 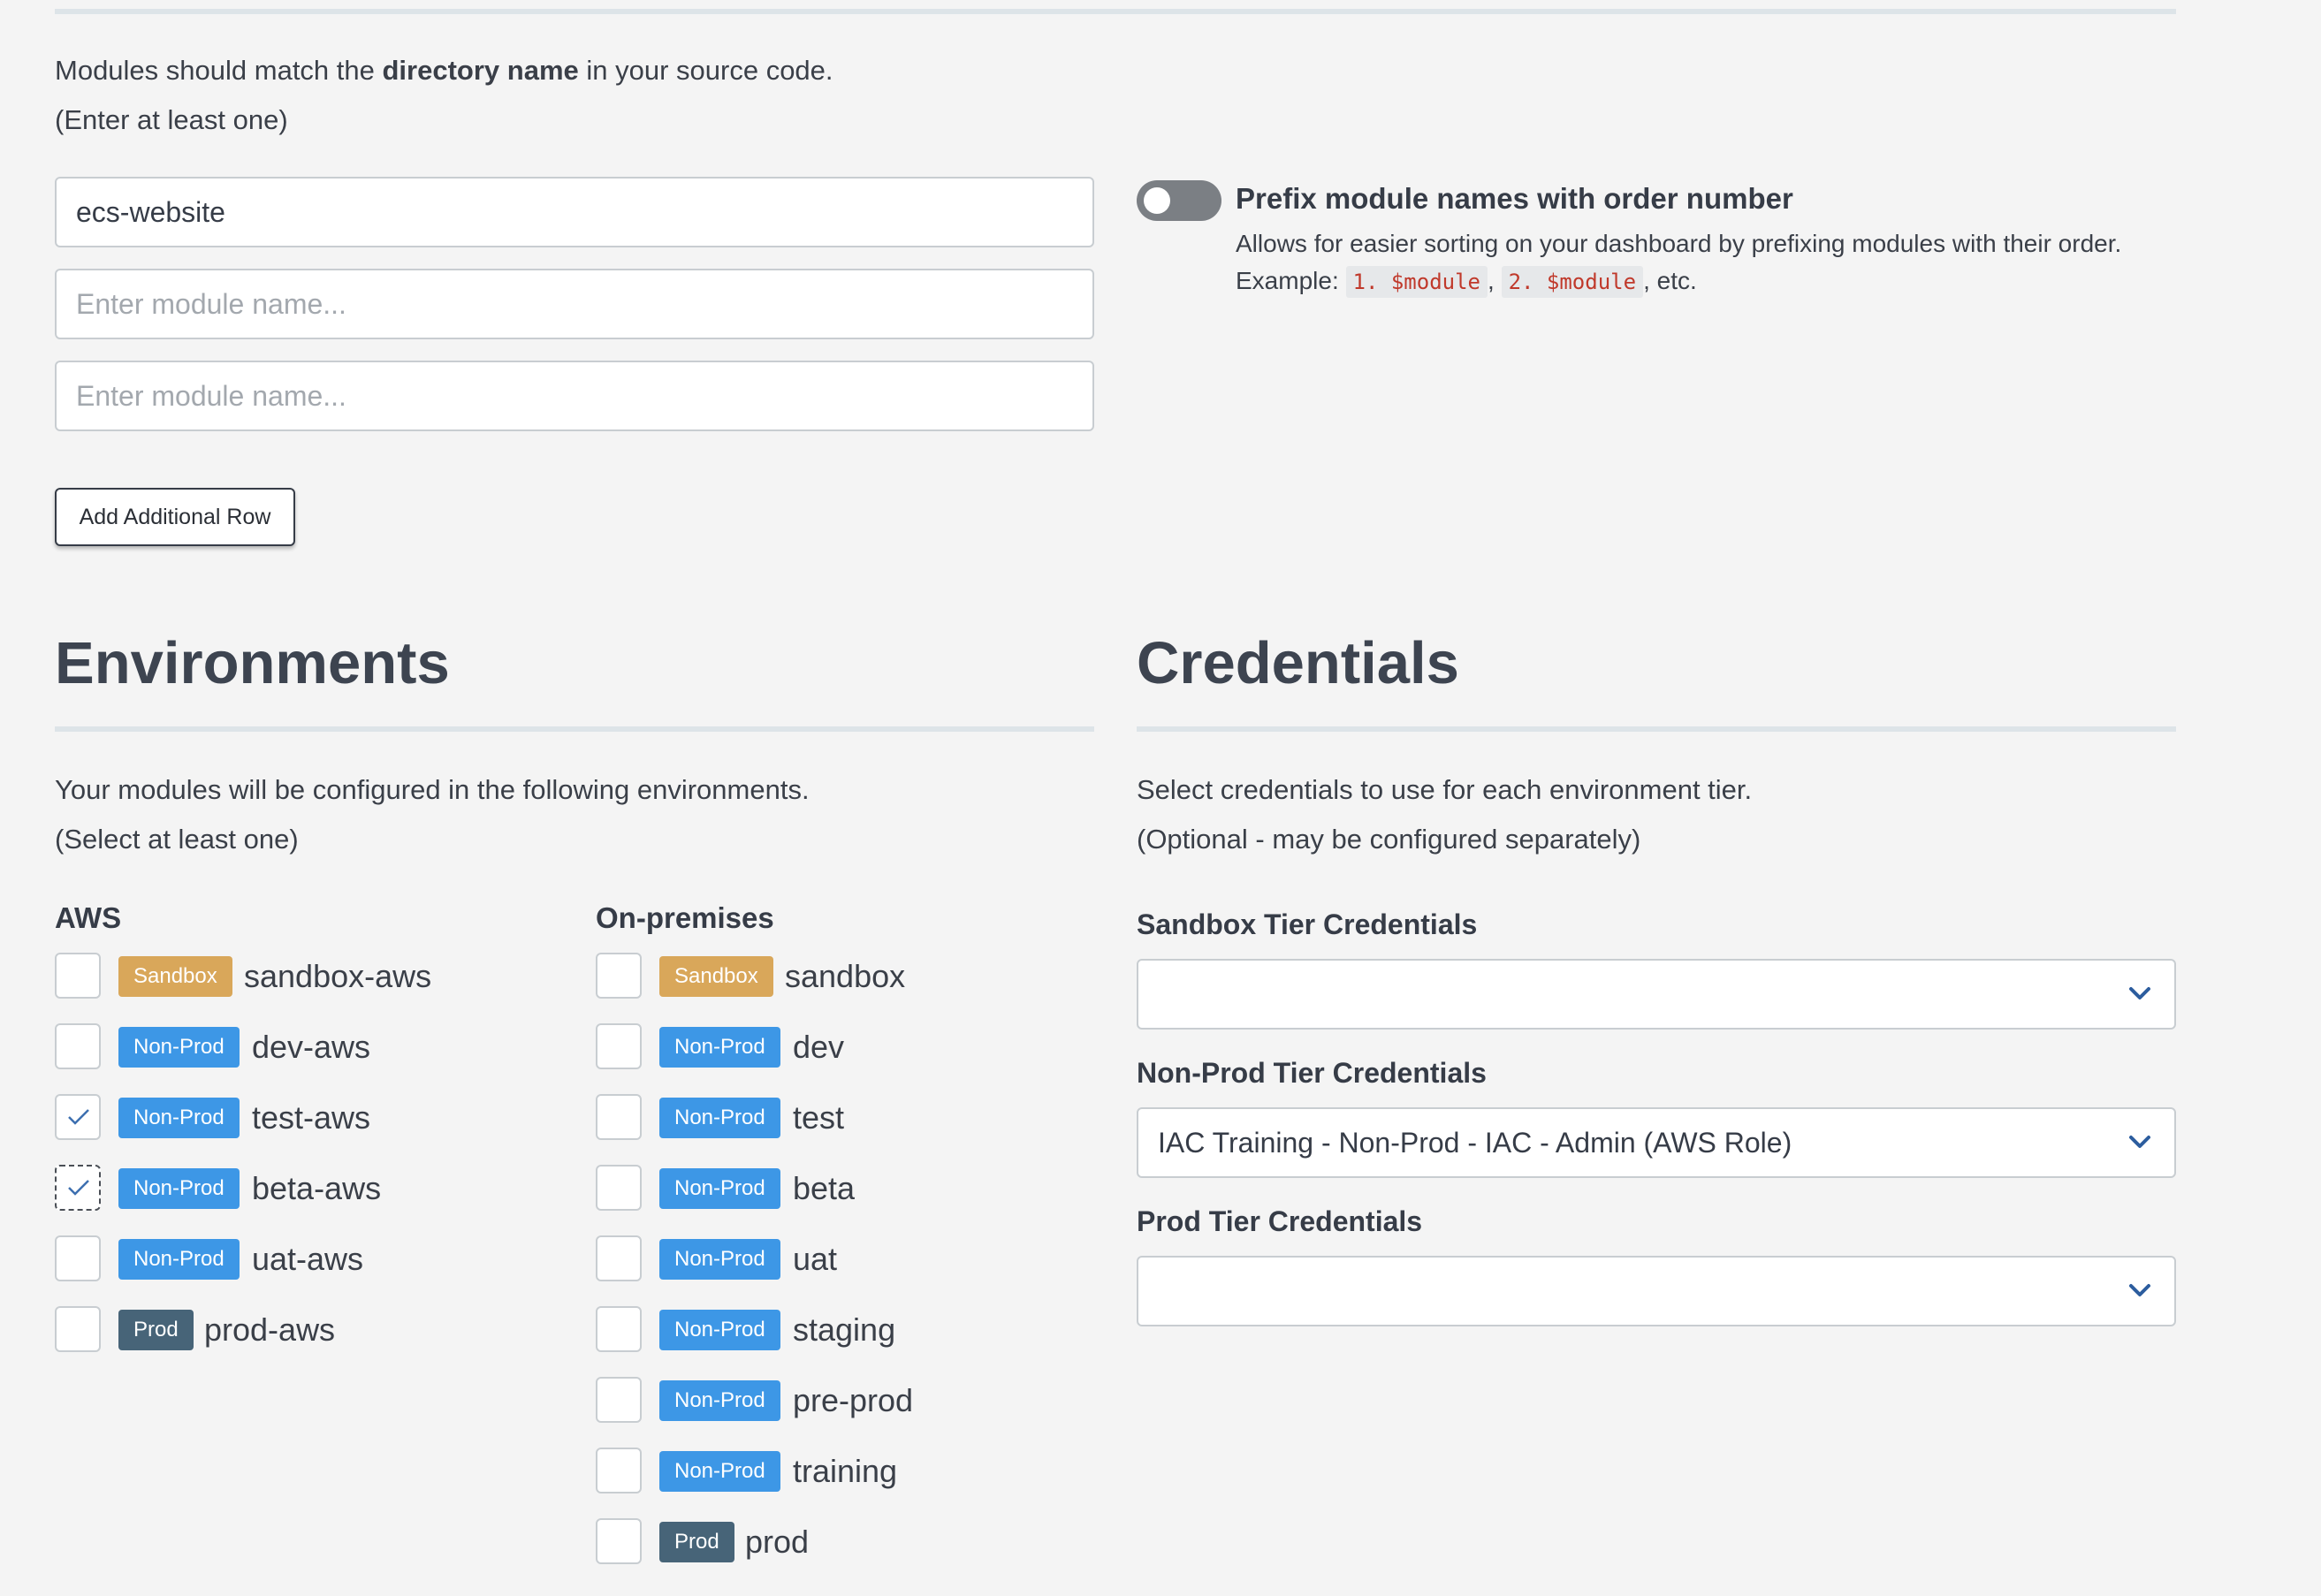 I want to click on env-name: test, so click(x=819, y=1117).